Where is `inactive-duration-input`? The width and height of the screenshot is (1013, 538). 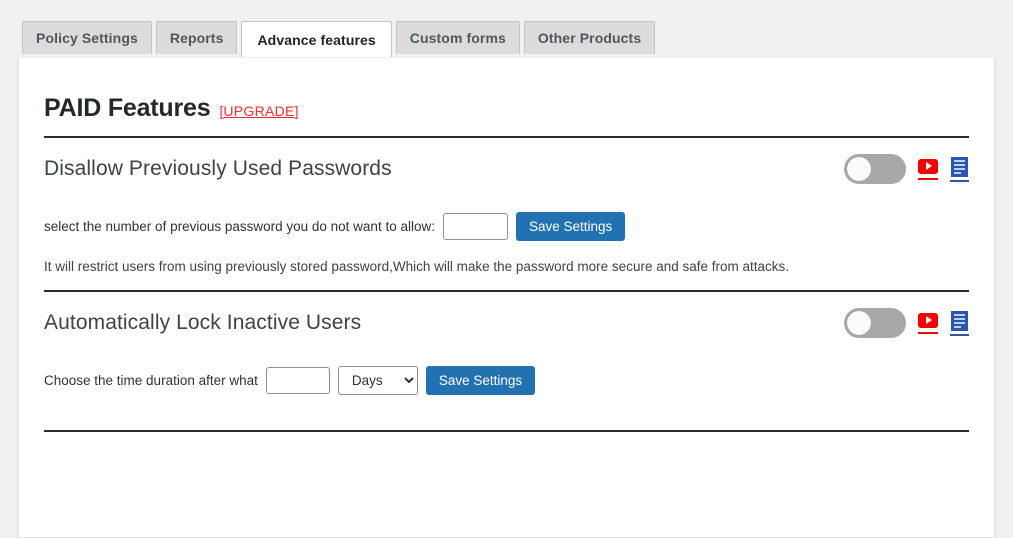 inactive-duration-input is located at coordinates (297, 380).